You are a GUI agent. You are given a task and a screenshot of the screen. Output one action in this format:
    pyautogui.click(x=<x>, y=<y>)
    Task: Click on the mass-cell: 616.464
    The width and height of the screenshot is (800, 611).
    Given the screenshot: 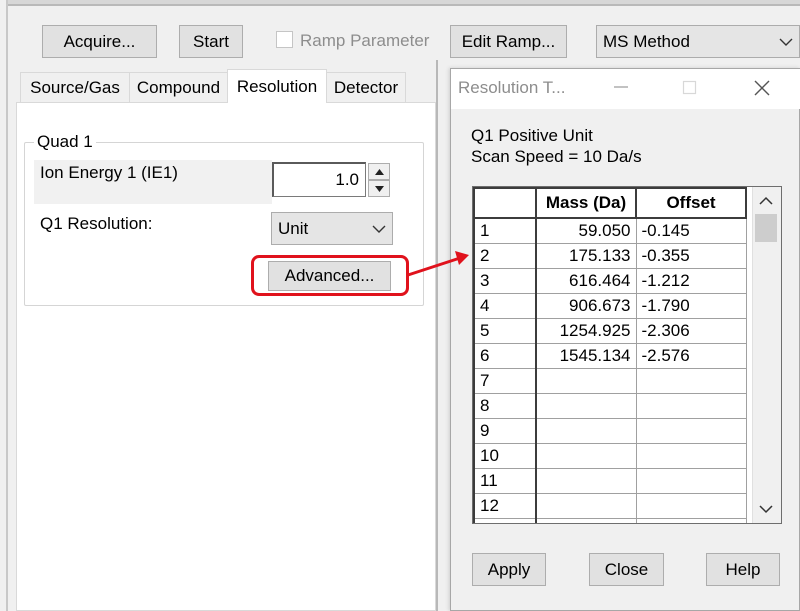 What is the action you would take?
    pyautogui.click(x=586, y=280)
    